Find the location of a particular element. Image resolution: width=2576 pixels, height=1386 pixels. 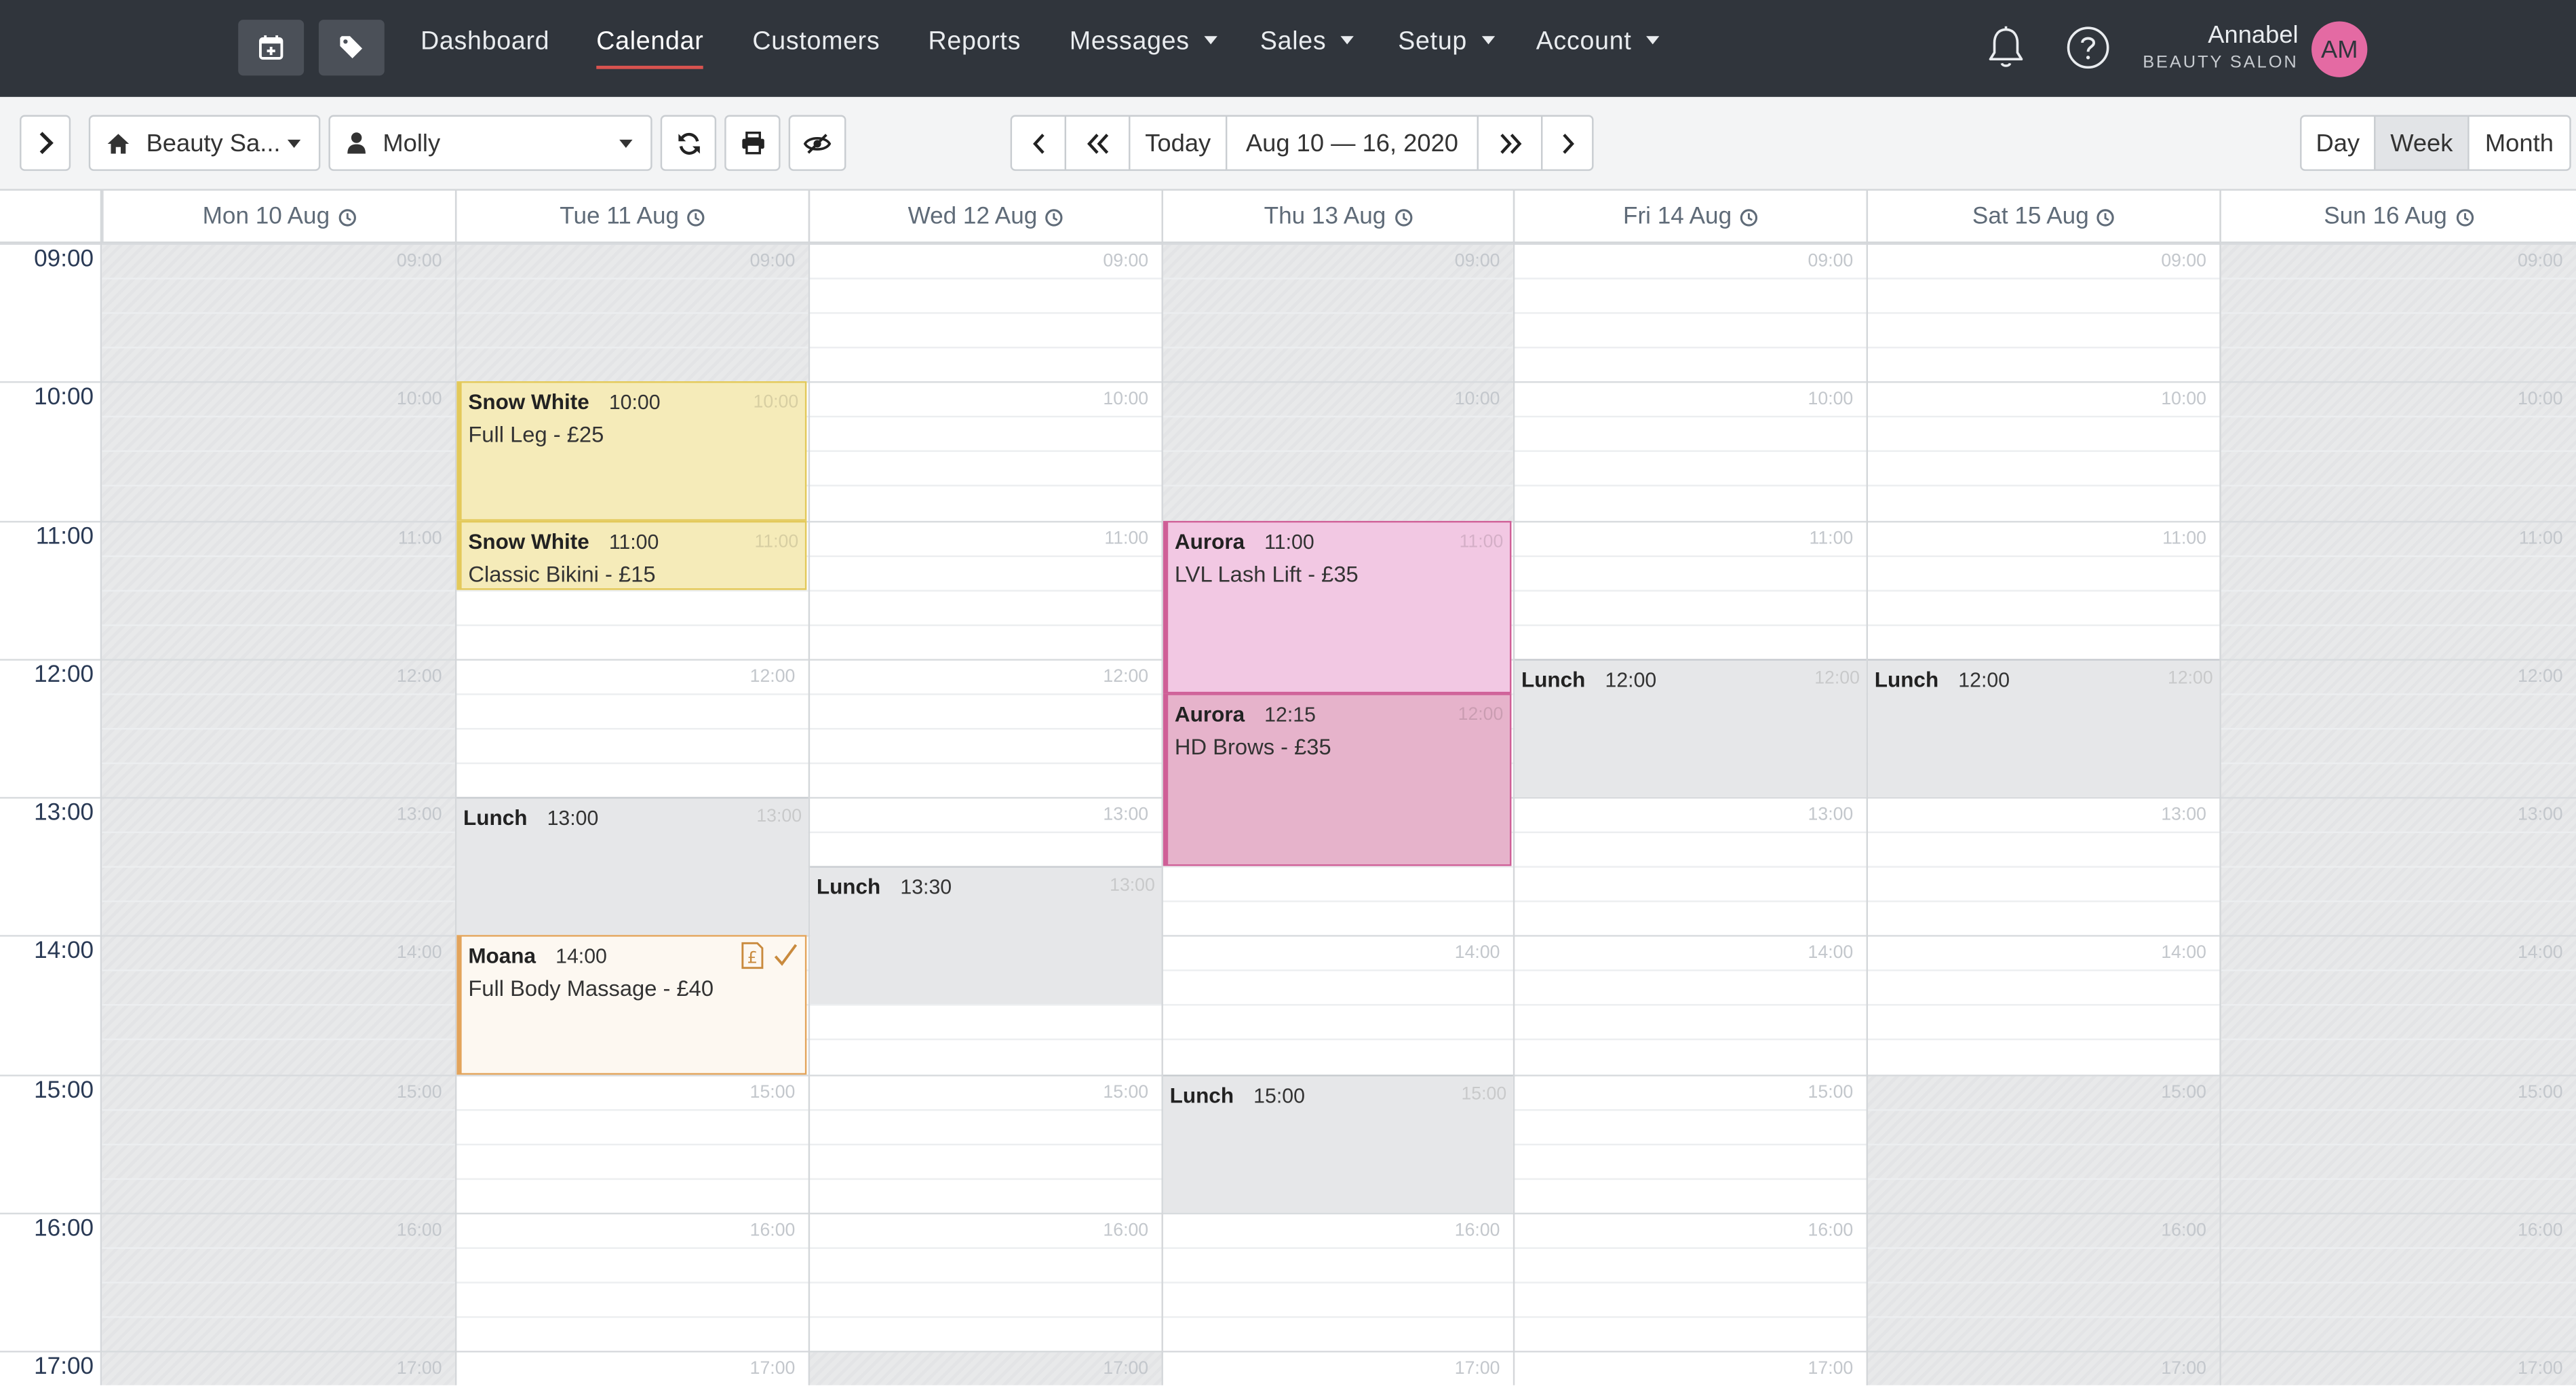

expand-sidebar-button is located at coordinates (45, 143).